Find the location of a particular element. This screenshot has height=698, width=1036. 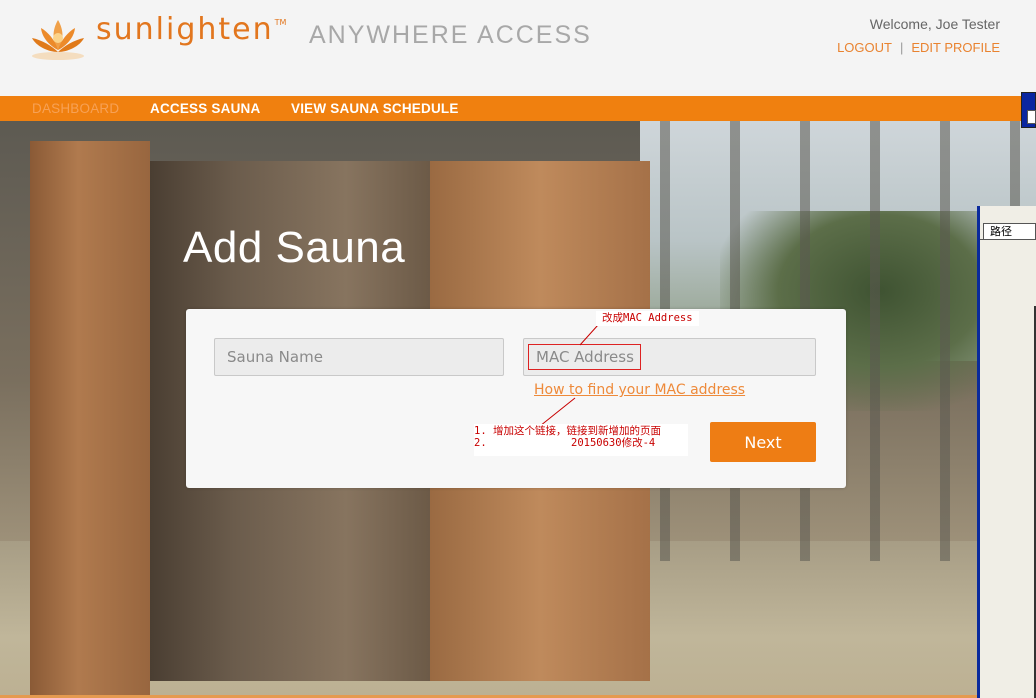

logout-link: LOGOUT is located at coordinates (864, 47).